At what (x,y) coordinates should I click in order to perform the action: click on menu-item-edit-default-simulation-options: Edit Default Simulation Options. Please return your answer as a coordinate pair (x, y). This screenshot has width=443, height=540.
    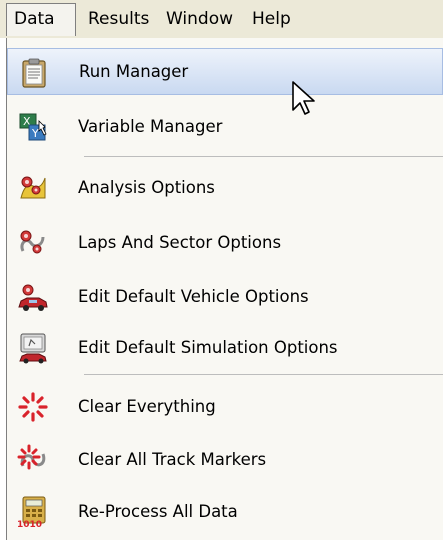
    Looking at the image, I should click on (225, 347).